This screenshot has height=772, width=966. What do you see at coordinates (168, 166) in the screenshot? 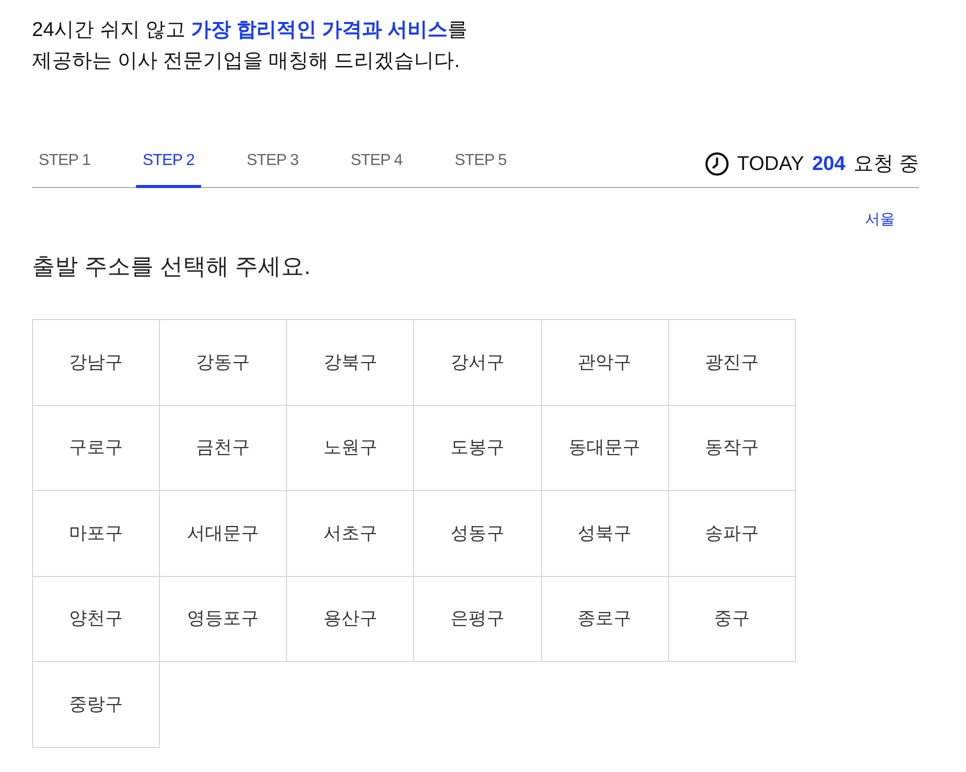
I see `step-tab: STEP 2` at bounding box center [168, 166].